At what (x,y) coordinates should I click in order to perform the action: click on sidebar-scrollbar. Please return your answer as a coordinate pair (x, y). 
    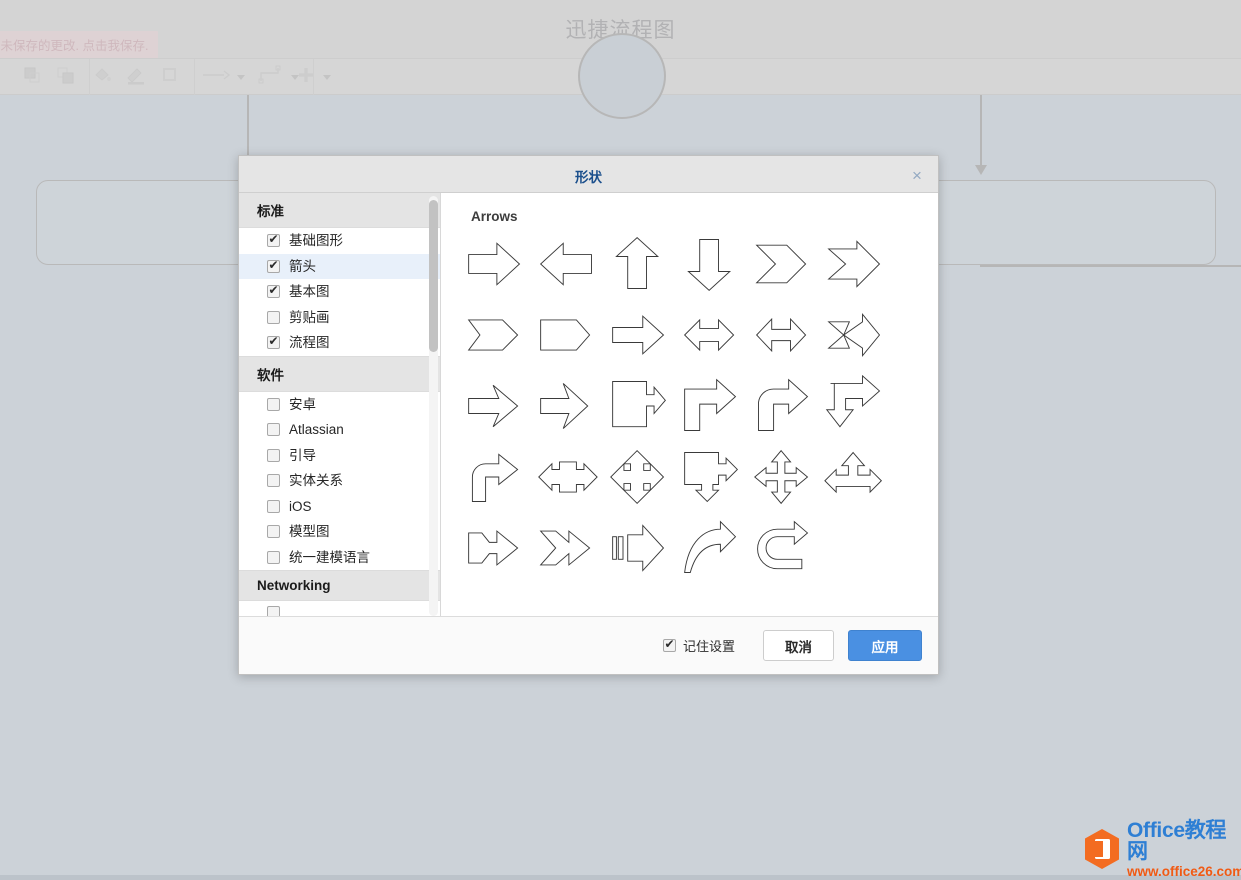
    Looking at the image, I should click on (433, 406).